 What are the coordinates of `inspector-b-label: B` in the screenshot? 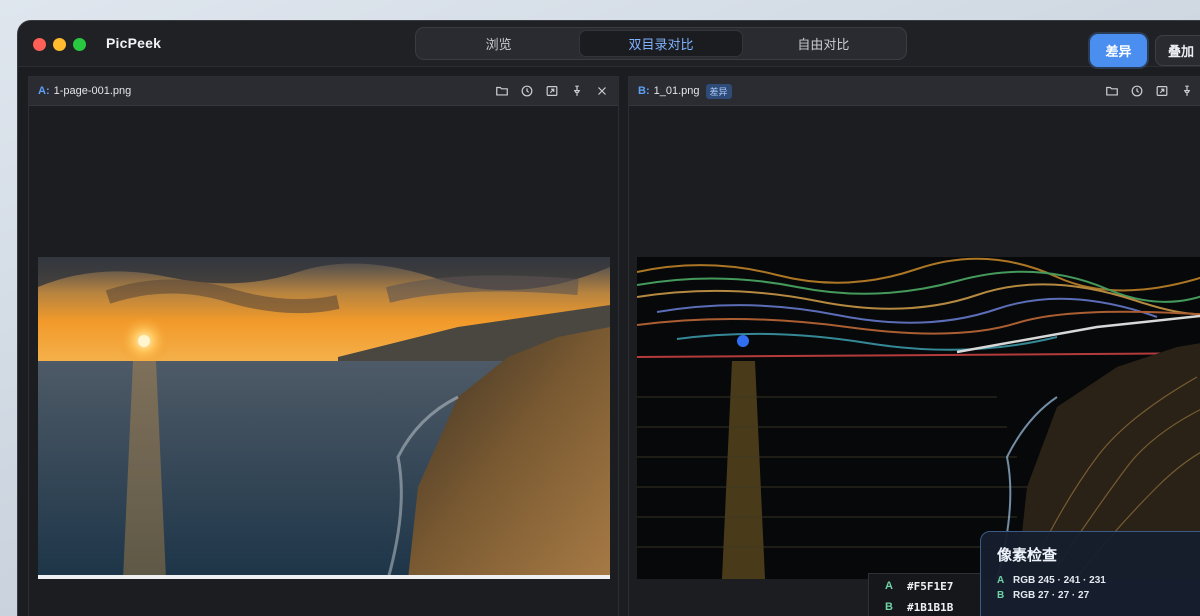 It's located at (1001, 595).